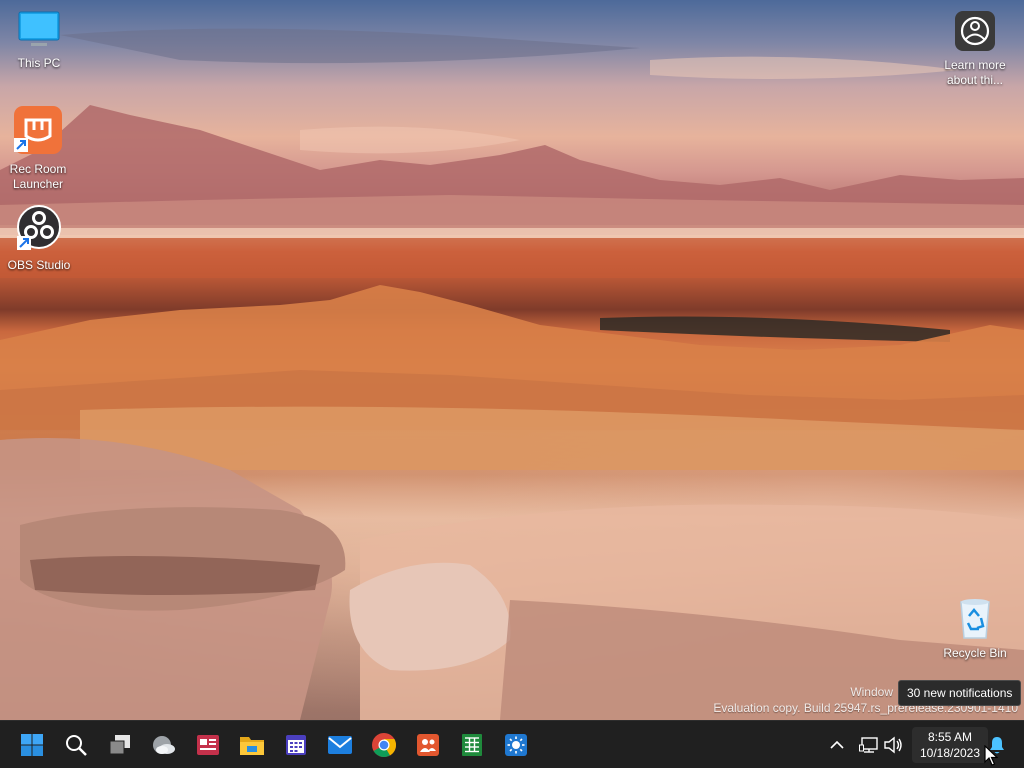  I want to click on start-icon, so click(32, 745).